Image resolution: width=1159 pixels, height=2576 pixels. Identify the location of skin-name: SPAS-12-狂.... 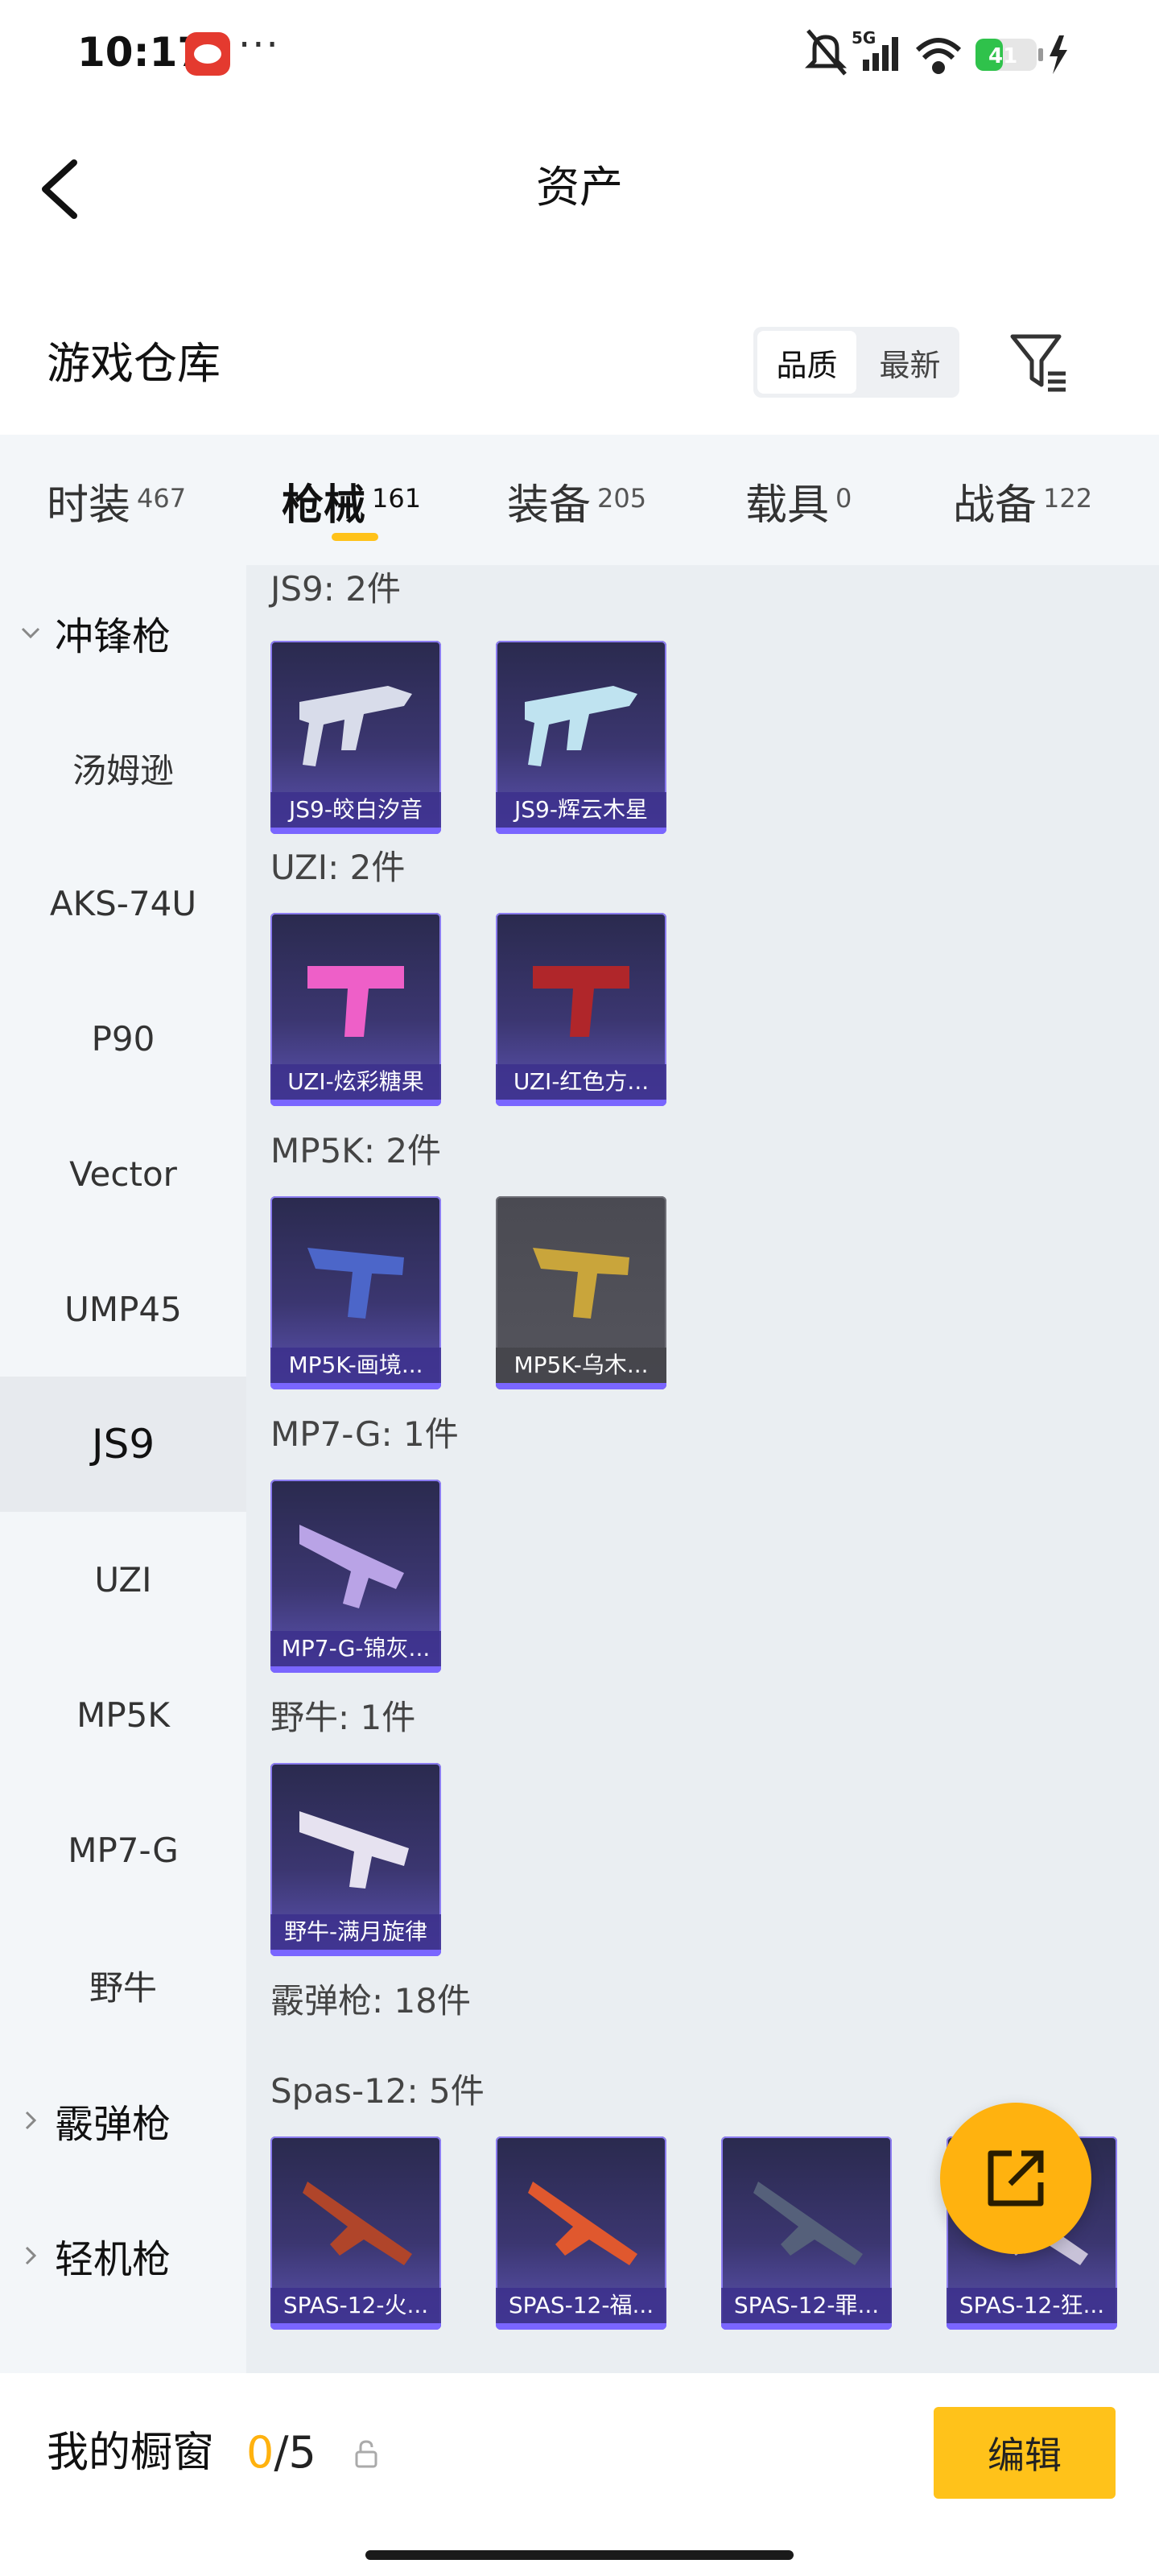
(1032, 2305).